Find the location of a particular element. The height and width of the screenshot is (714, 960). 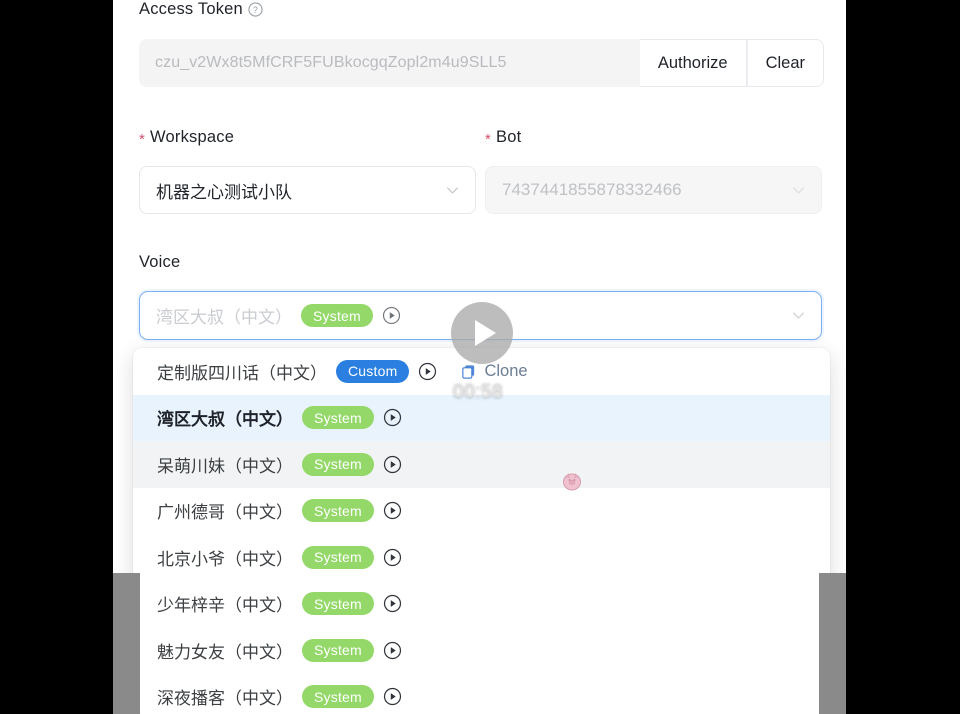

workspace-select-value: 机器之心测试小队 is located at coordinates (224, 192).